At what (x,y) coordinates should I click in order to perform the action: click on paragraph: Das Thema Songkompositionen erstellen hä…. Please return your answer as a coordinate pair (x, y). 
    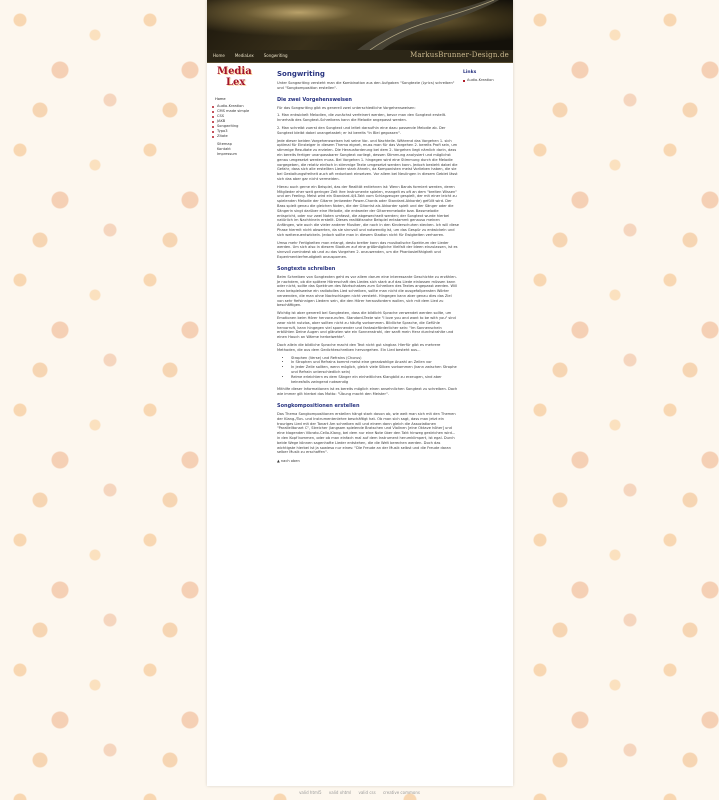
    Looking at the image, I should click on (366, 433).